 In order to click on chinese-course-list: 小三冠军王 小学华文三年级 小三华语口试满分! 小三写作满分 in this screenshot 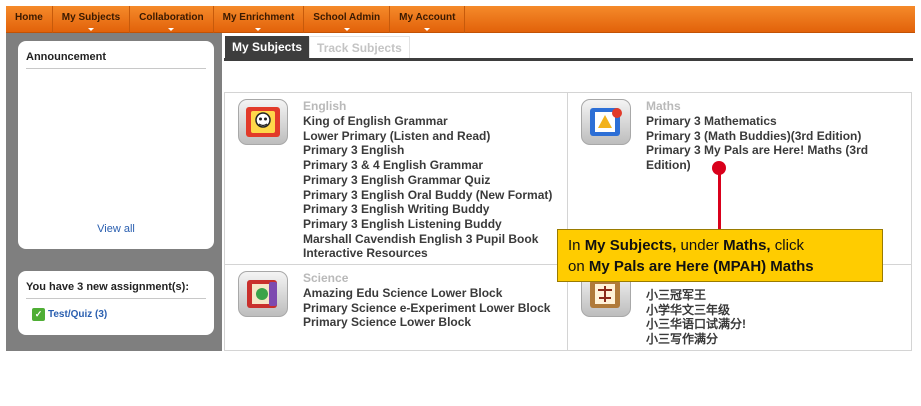, I will do `click(777, 317)`.